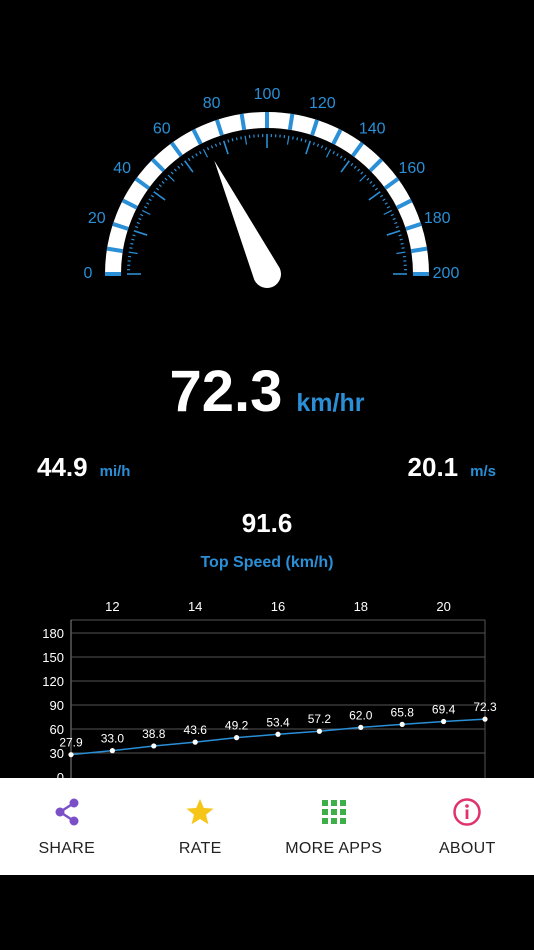 The image size is (534, 950). I want to click on chart-y-tick-label: 120, so click(53, 681).